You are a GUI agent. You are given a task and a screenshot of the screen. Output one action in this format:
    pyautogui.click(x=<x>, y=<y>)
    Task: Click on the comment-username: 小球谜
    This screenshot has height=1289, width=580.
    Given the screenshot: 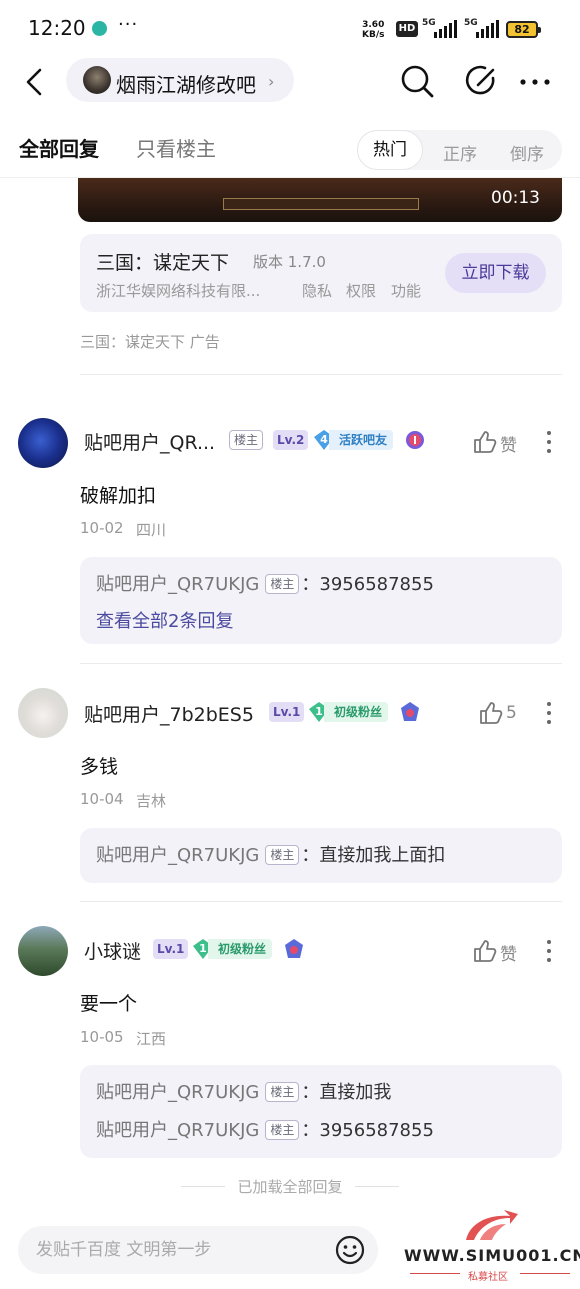 What is the action you would take?
    pyautogui.click(x=112, y=950)
    